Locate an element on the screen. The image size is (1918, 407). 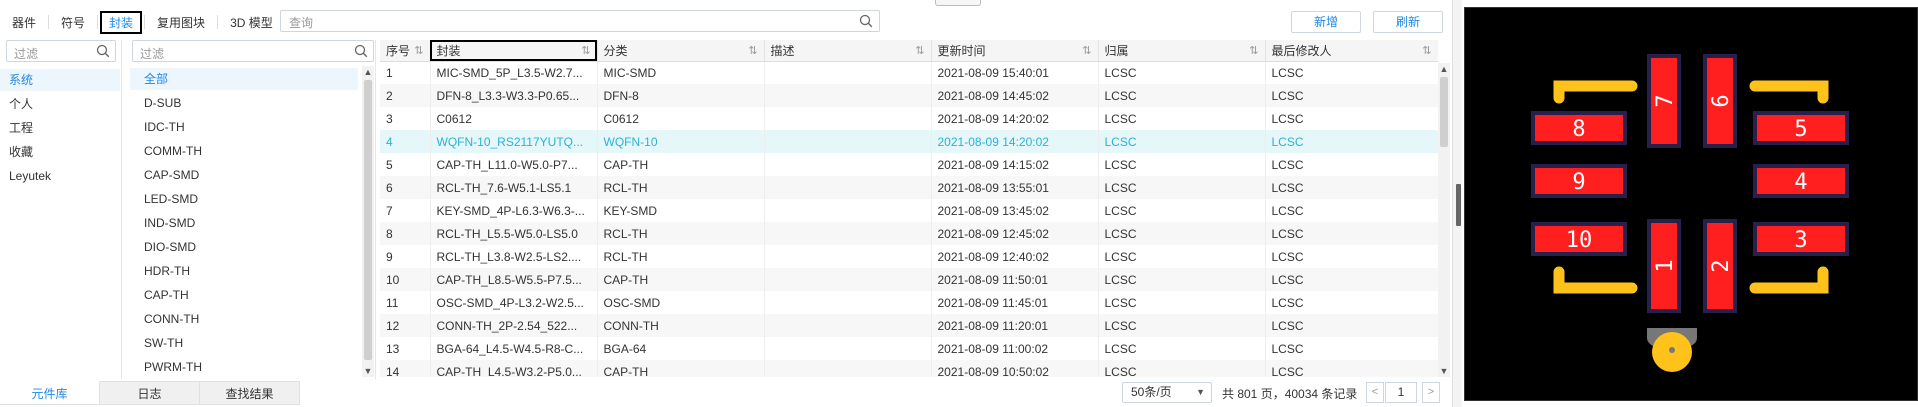
refresh-button: 刷新 is located at coordinates (1408, 22).